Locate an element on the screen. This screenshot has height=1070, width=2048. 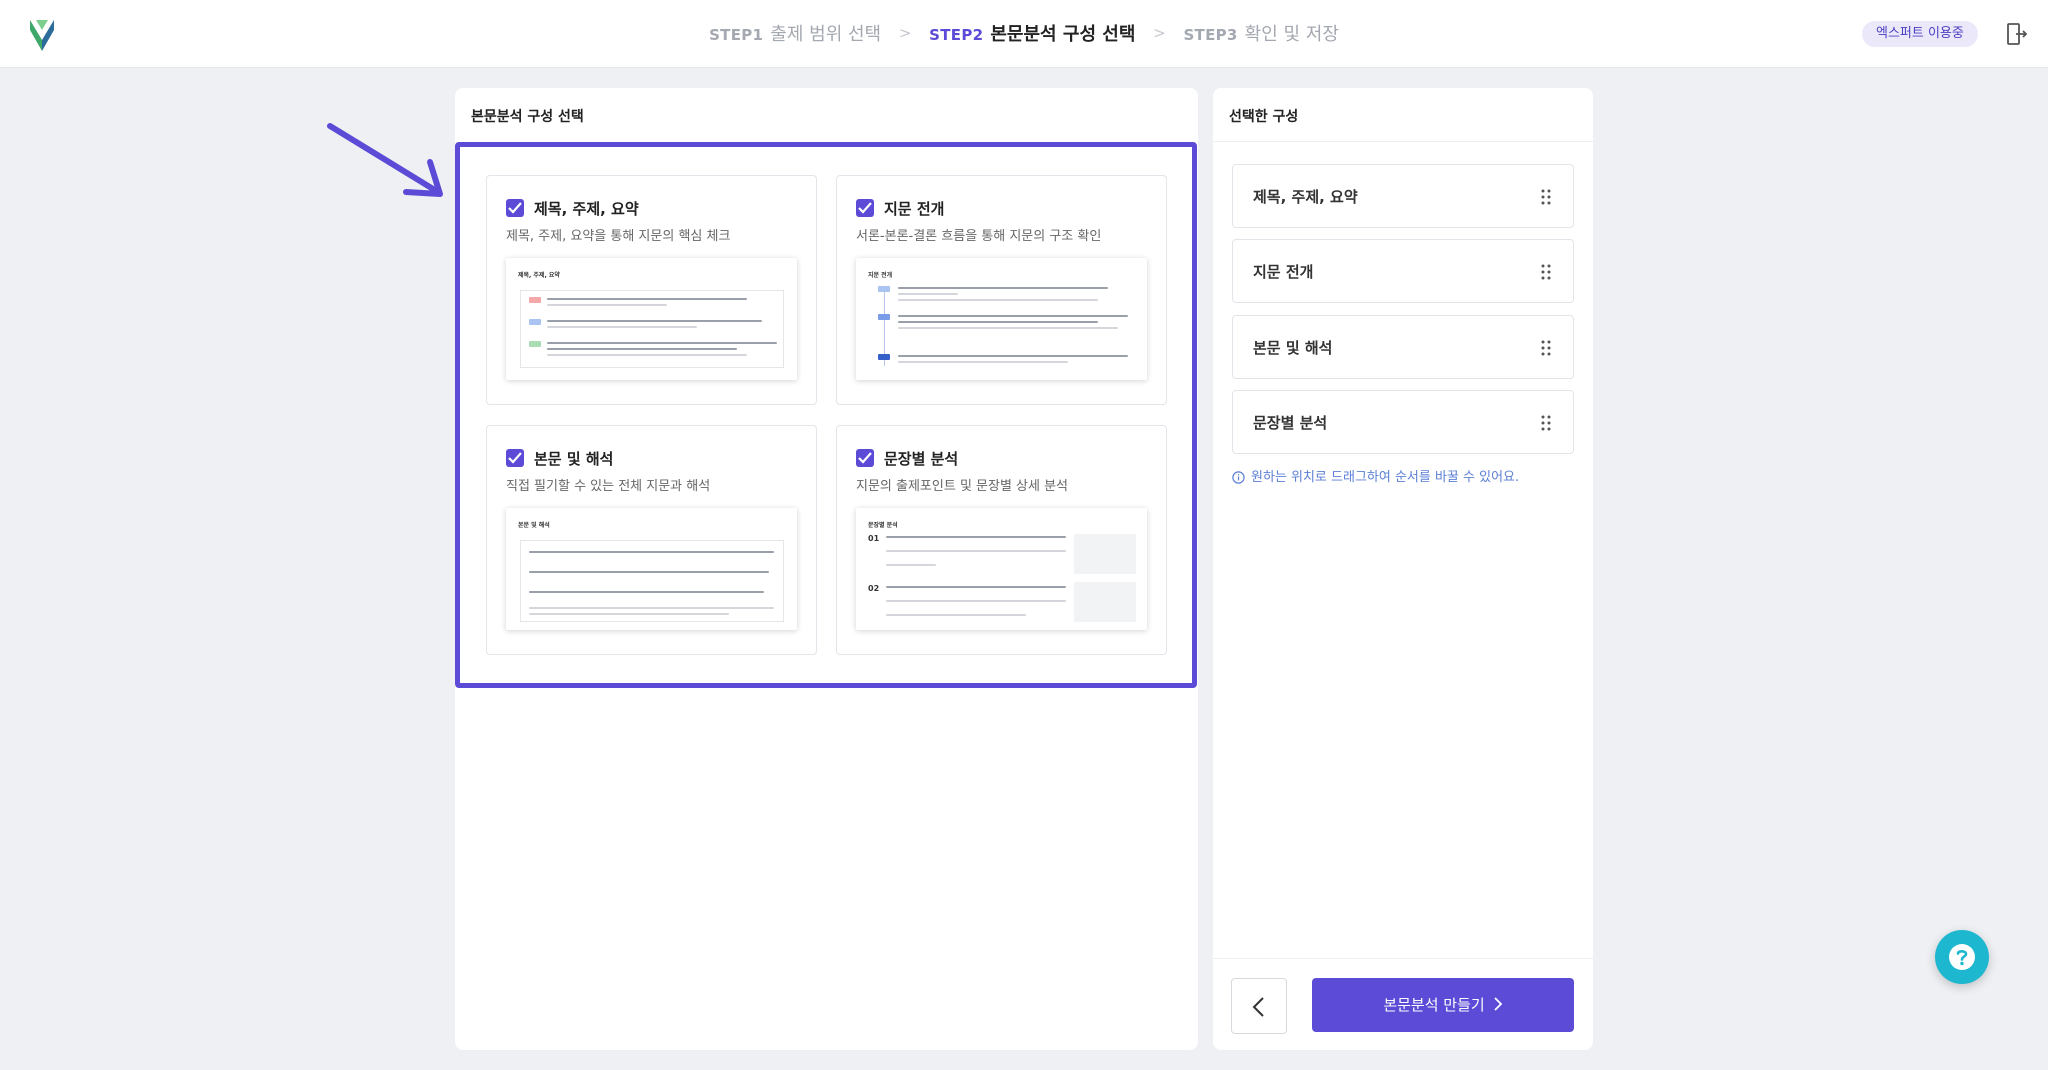
card-description: 지문의 출제포인트 및 문장별 상세 분석 is located at coordinates (962, 486).